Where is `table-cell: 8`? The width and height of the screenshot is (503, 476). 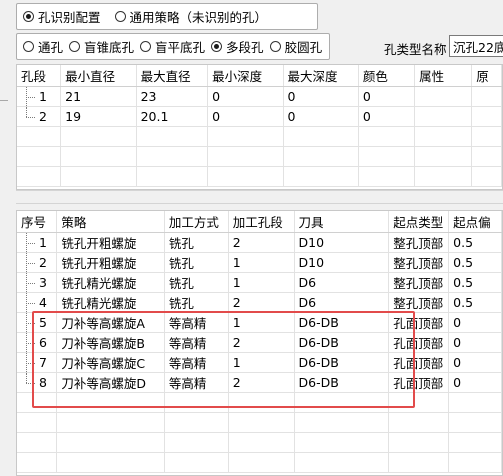
table-cell: 8 is located at coordinates (37, 382).